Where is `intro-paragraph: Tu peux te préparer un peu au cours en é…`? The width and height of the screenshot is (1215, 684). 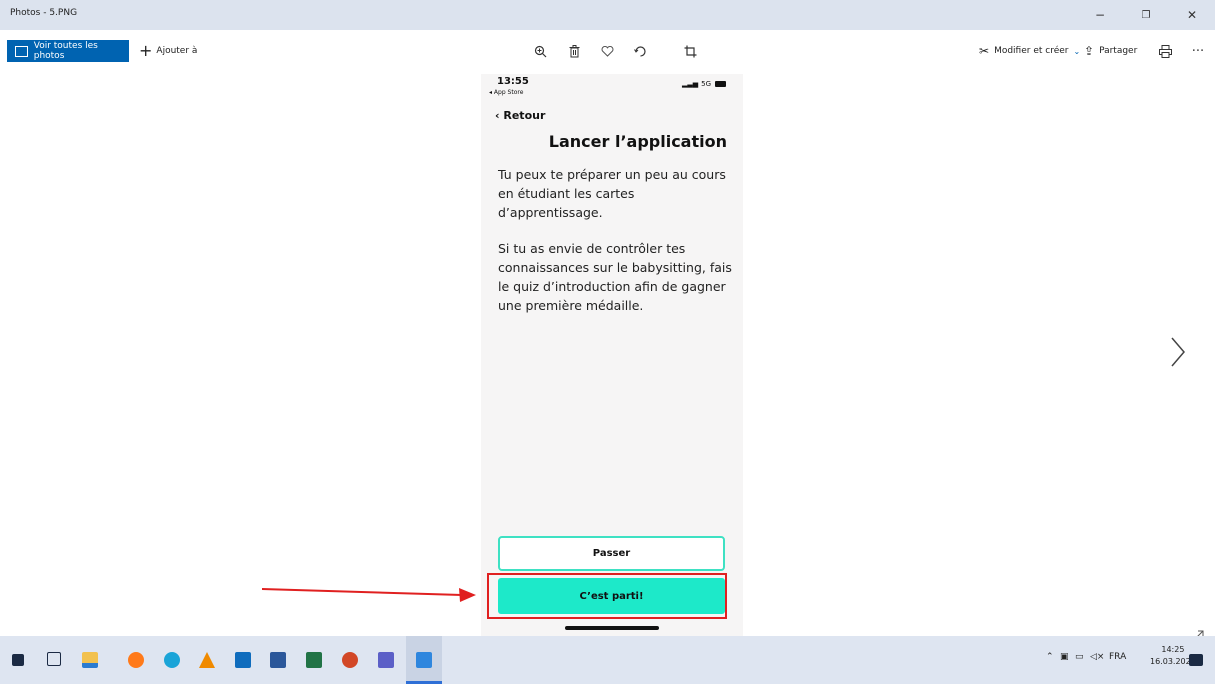 intro-paragraph: Tu peux te préparer un peu au cours en é… is located at coordinates (612, 193).